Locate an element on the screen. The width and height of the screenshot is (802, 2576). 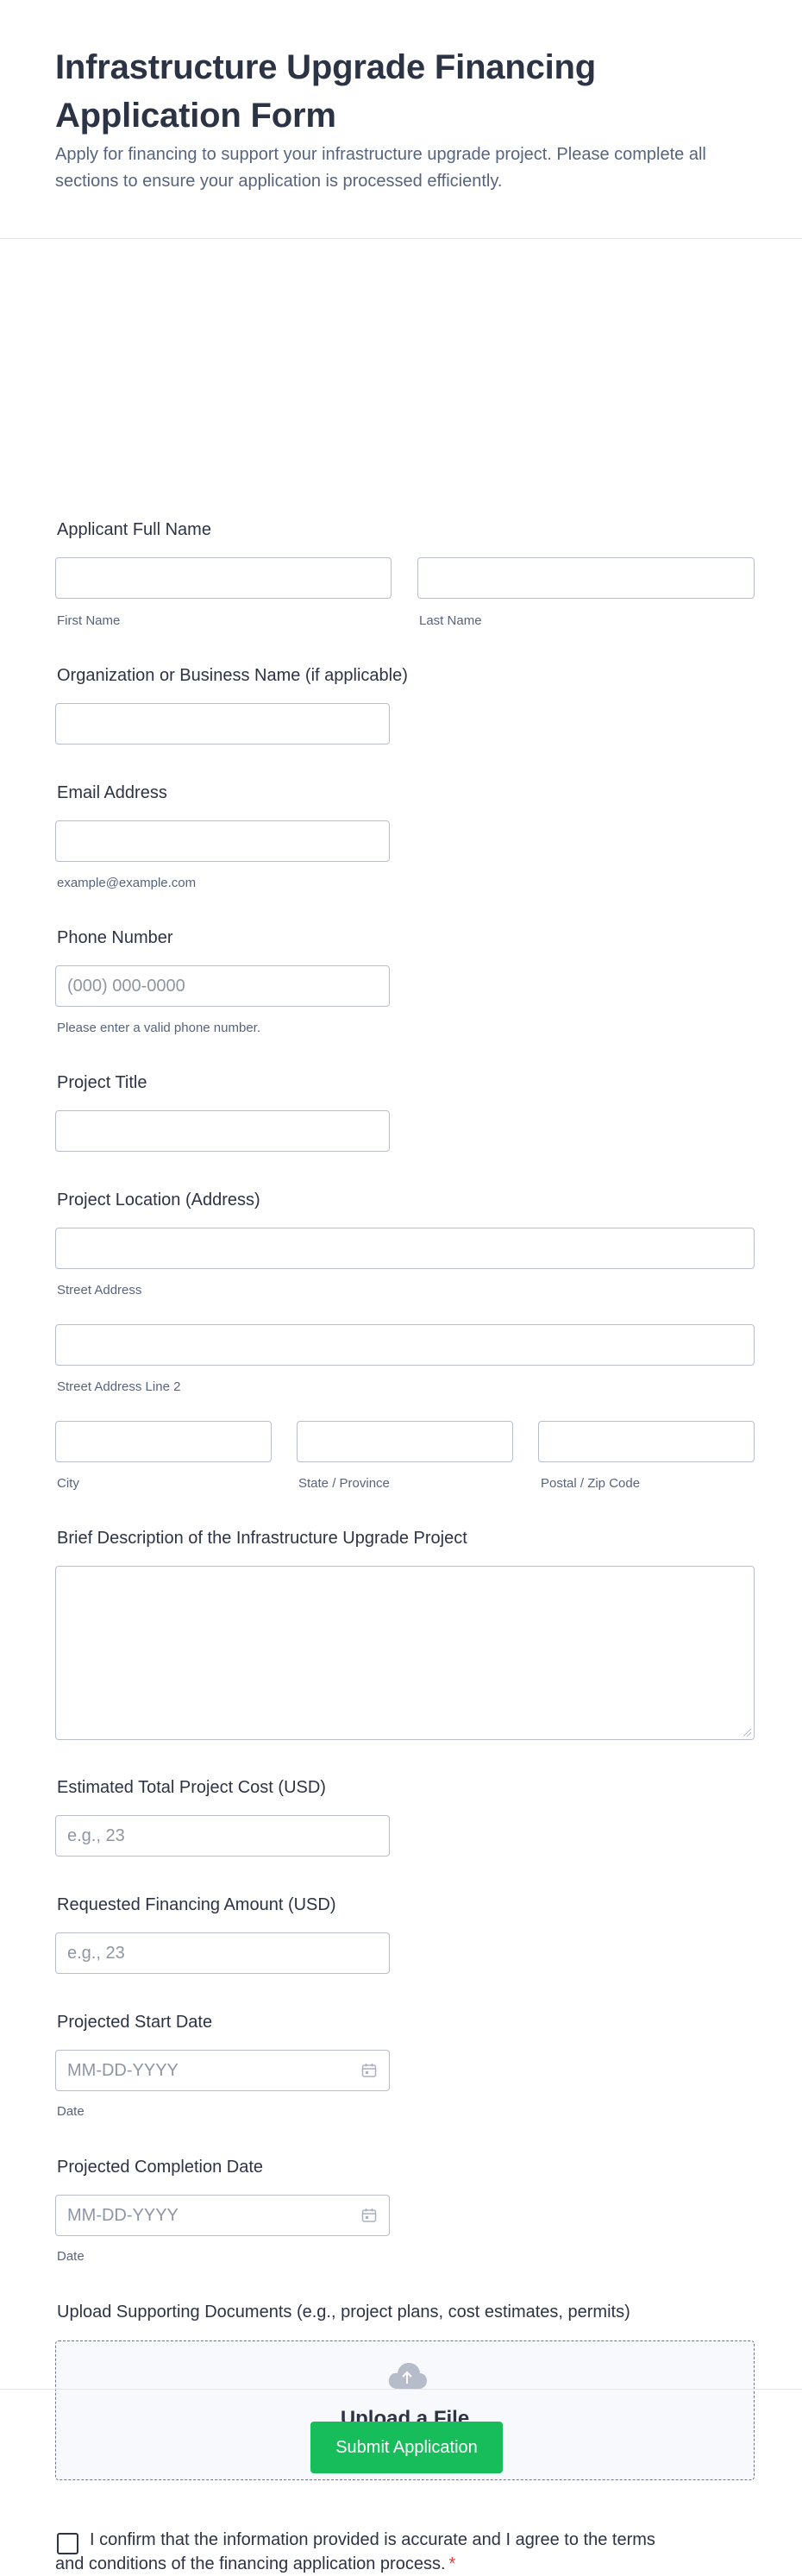
last-name-sublabel: Last Name is located at coordinates (450, 620).